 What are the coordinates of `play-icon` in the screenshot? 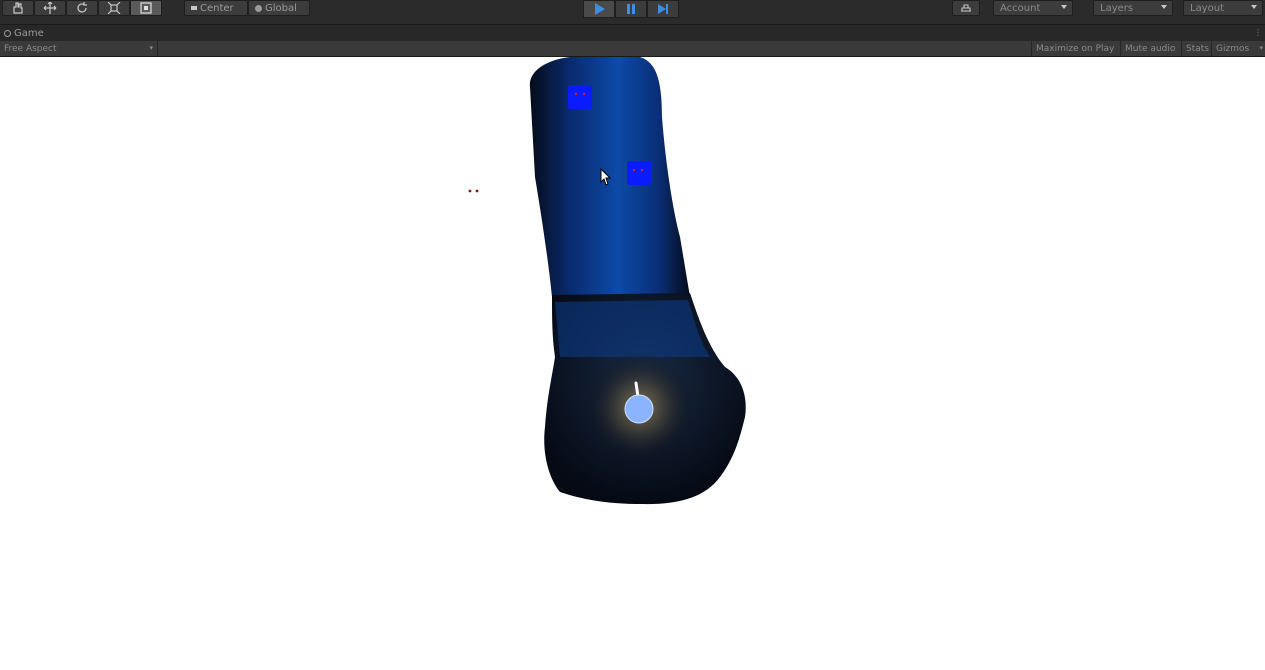 It's located at (600, 9).